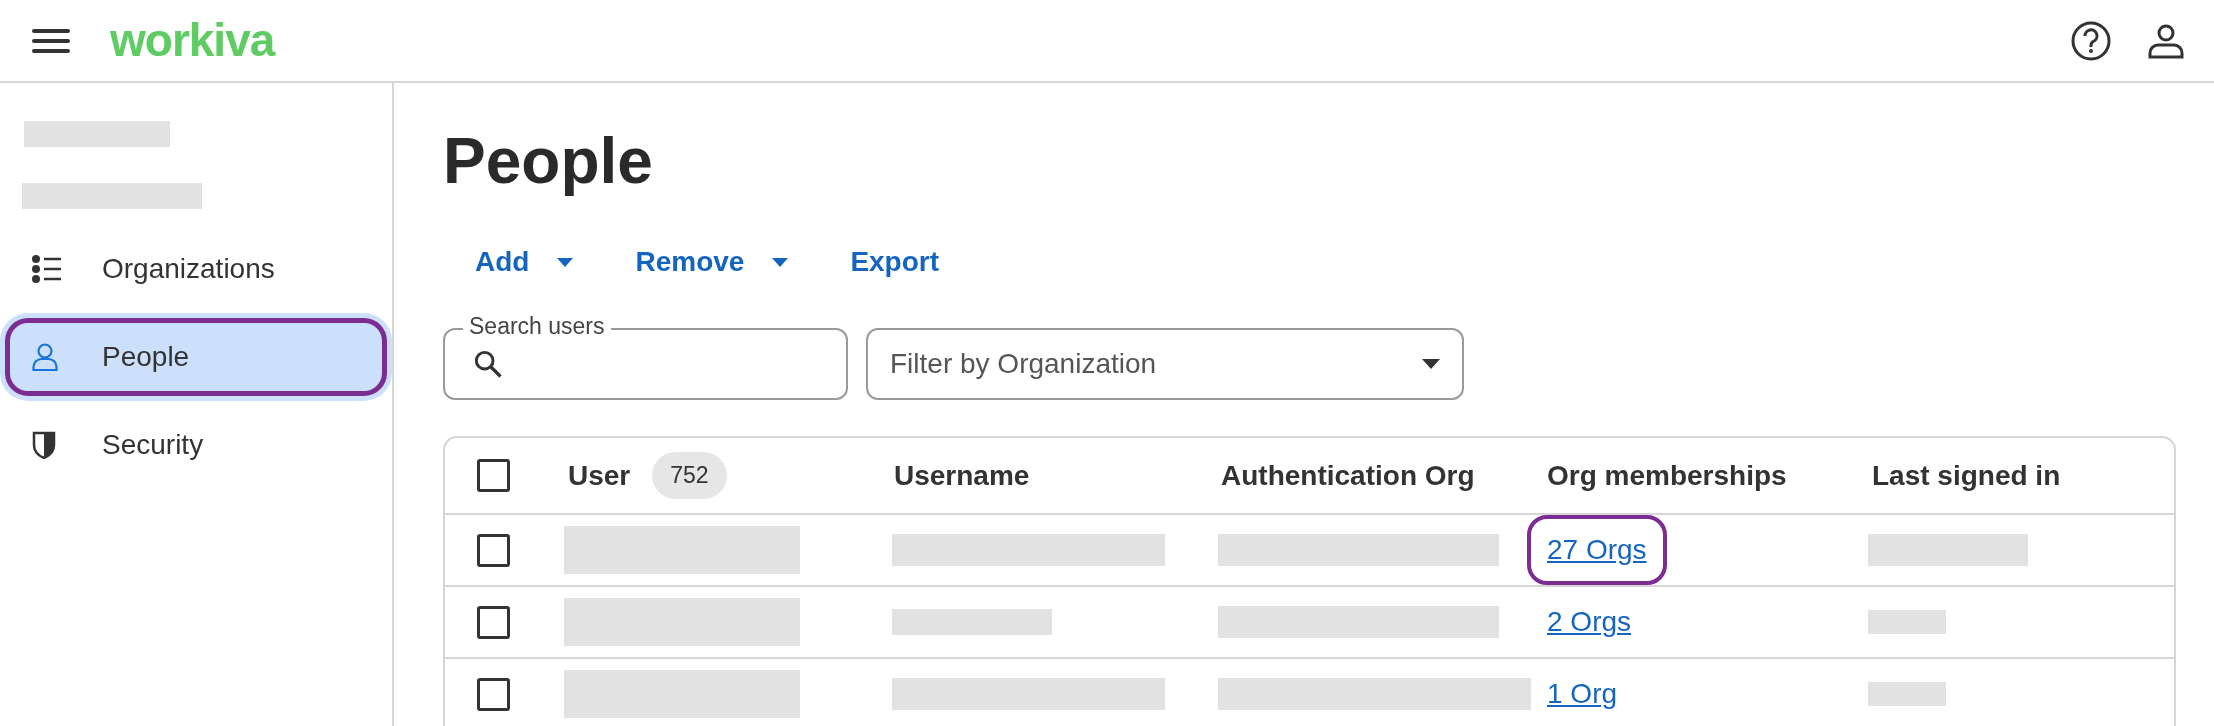  What do you see at coordinates (1589, 622) in the screenshot?
I see `org-memberships-link: 2 Orgs` at bounding box center [1589, 622].